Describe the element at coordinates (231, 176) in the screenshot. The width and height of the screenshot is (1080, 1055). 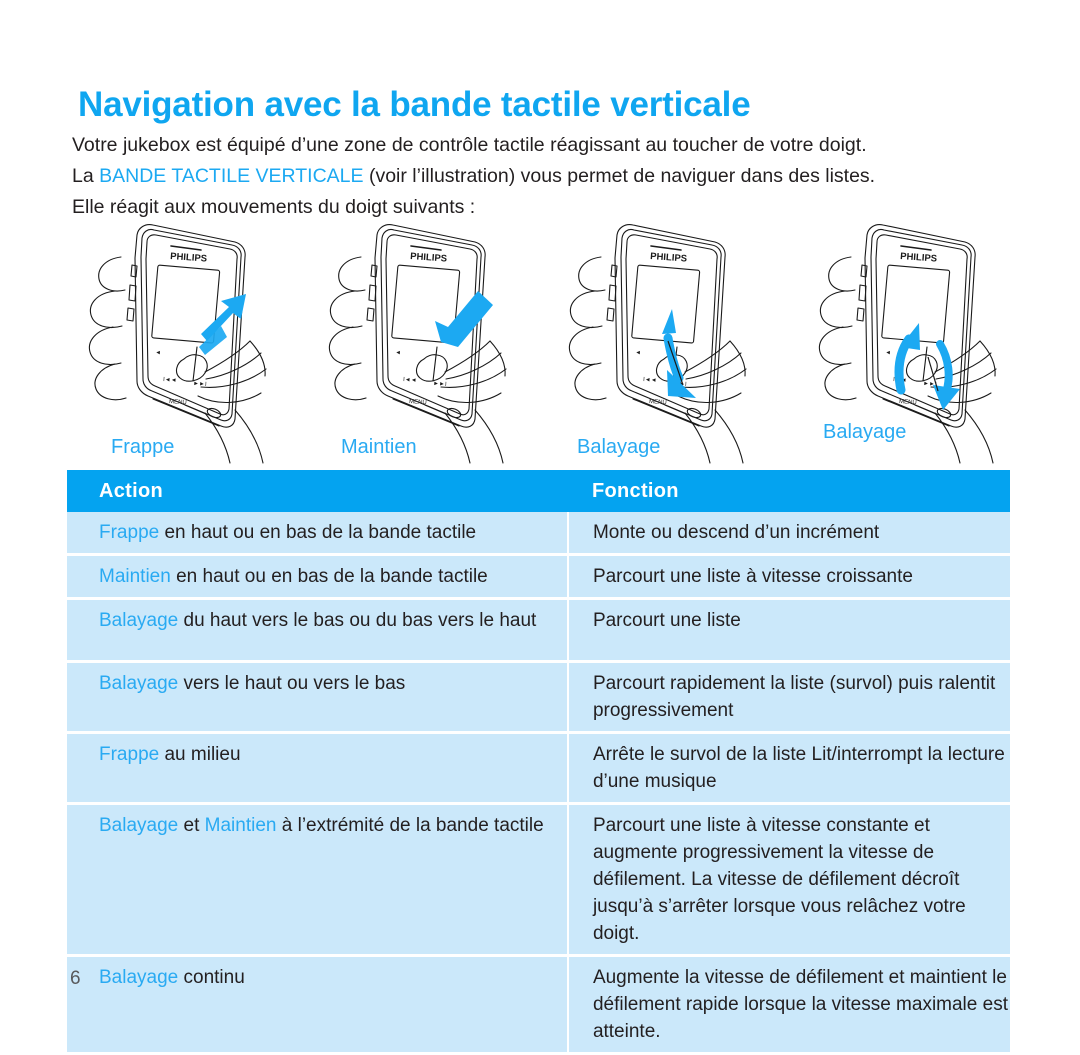
I see `intro-line-2-highlight: BANDE TACTILE VERTICALE` at that location.